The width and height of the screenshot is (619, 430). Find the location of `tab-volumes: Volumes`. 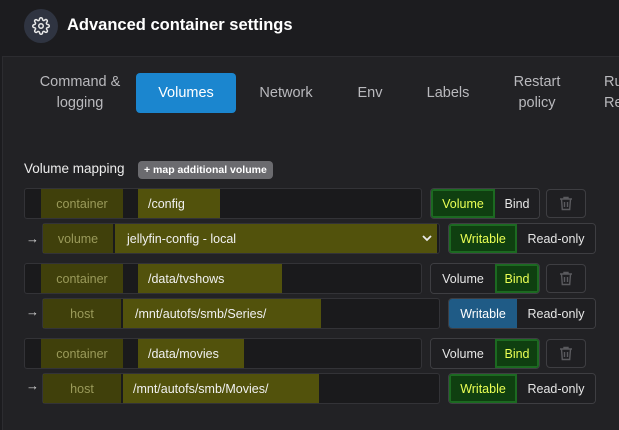

tab-volumes: Volumes is located at coordinates (186, 93).